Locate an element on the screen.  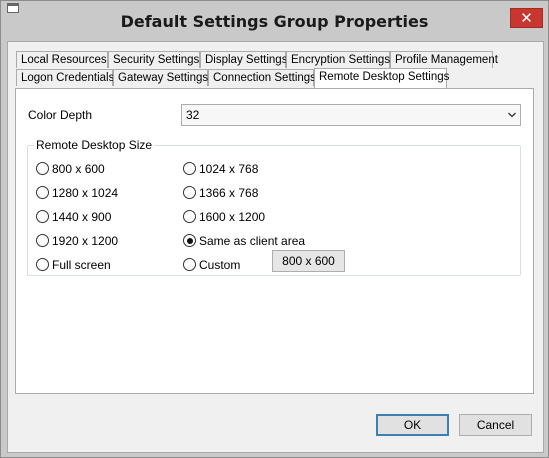
tab-label: Remote Desktop Settings is located at coordinates (384, 77).